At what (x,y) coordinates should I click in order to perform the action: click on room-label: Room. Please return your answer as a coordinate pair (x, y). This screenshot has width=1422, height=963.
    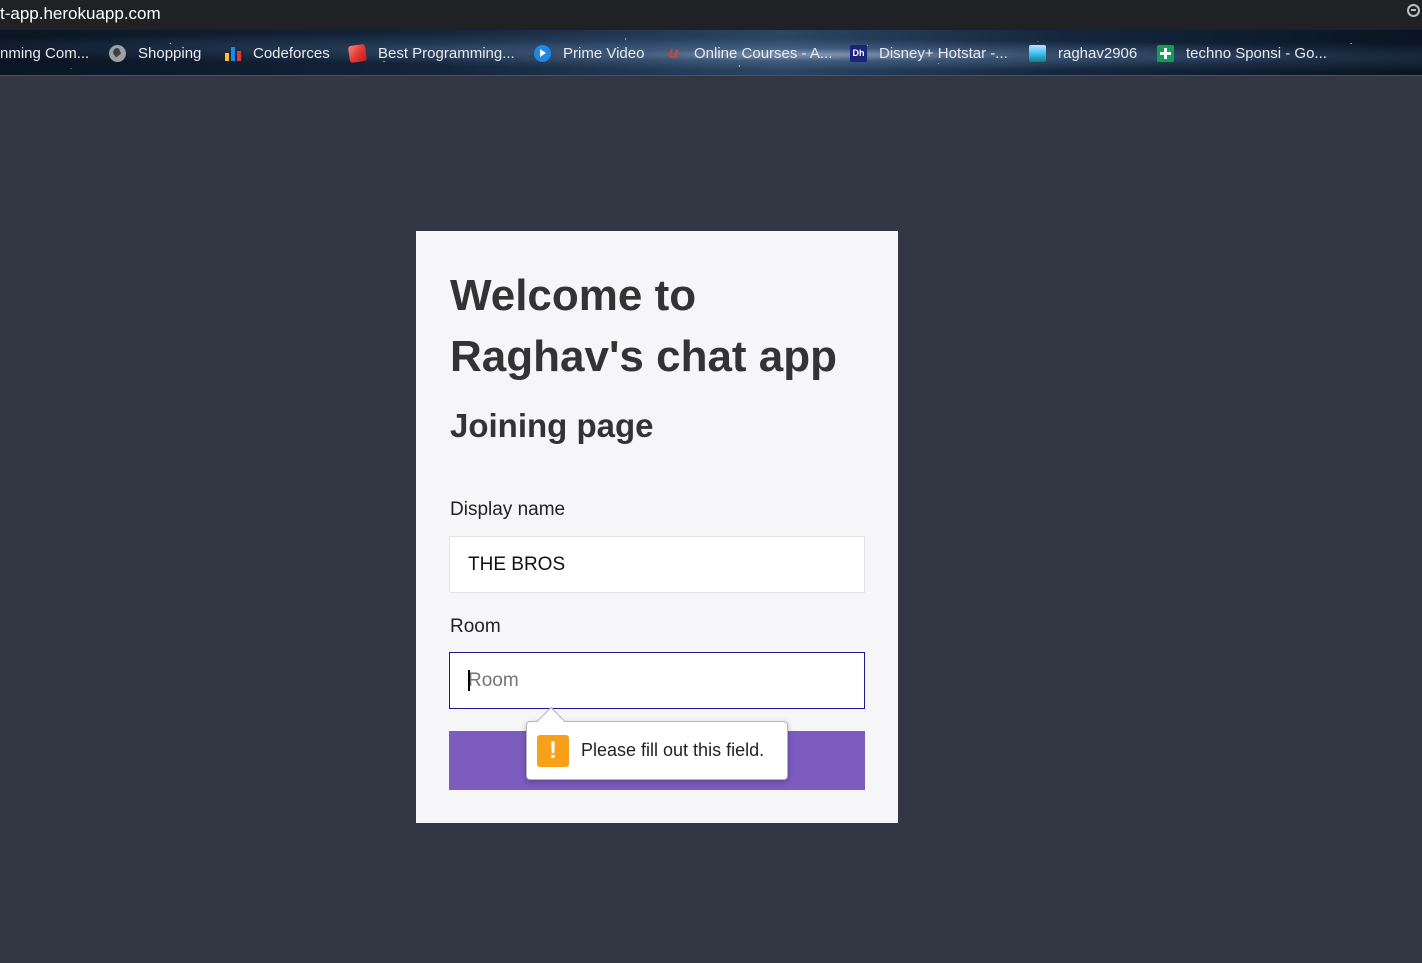
    Looking at the image, I should click on (475, 626).